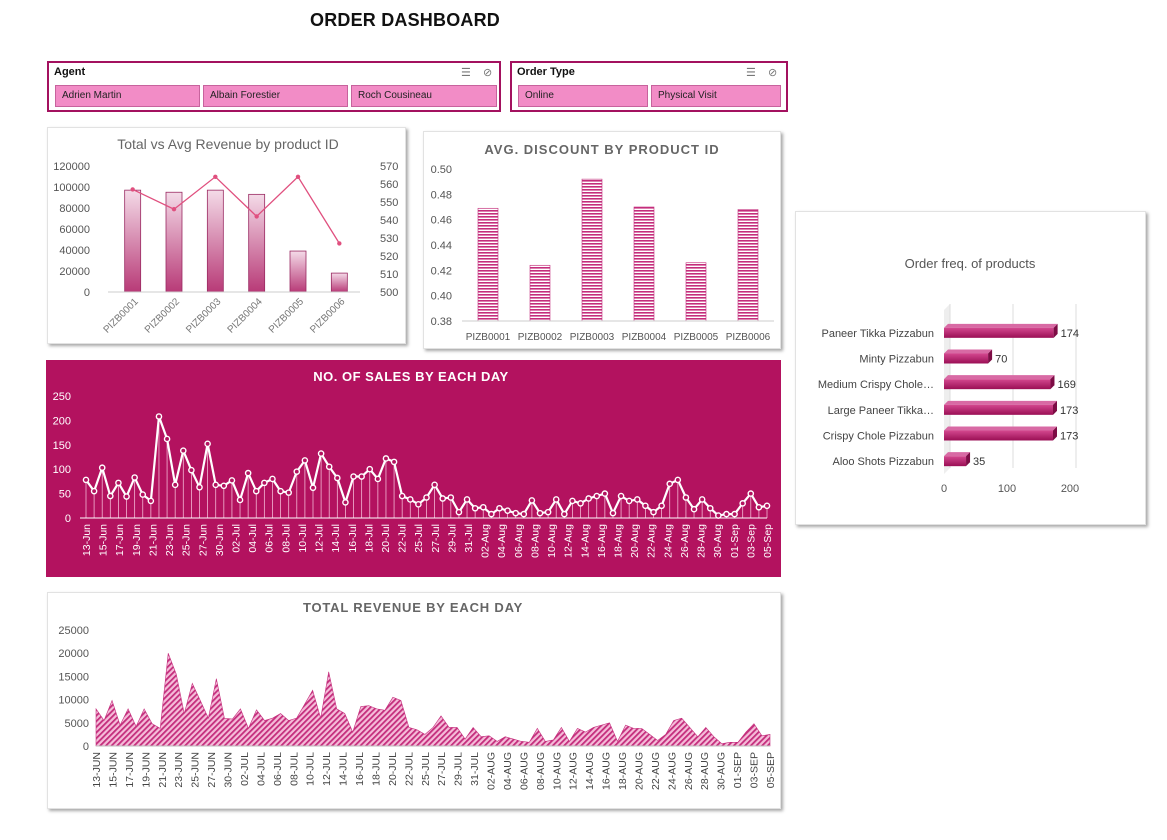  I want to click on x-tick-label: 27-JUL, so click(442, 769).